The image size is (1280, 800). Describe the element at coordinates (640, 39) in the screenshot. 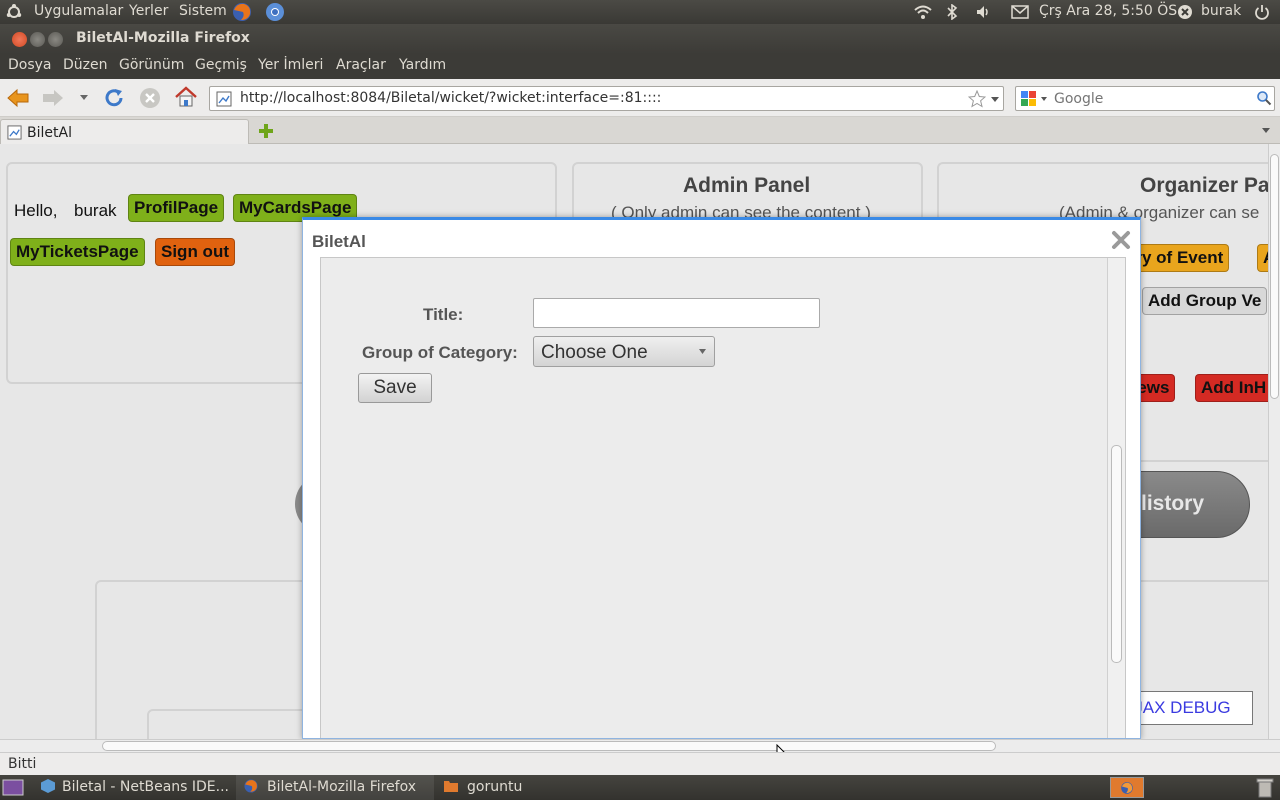

I see `window-titlebar: BiletAl-Mozilla Firefox` at that location.